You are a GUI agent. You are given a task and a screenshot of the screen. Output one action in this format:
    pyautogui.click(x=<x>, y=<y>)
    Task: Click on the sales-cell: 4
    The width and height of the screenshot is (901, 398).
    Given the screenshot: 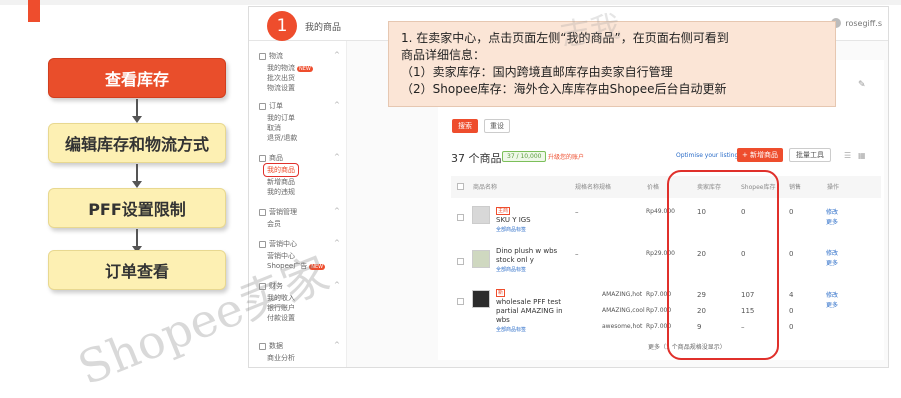 What is the action you would take?
    pyautogui.click(x=791, y=295)
    